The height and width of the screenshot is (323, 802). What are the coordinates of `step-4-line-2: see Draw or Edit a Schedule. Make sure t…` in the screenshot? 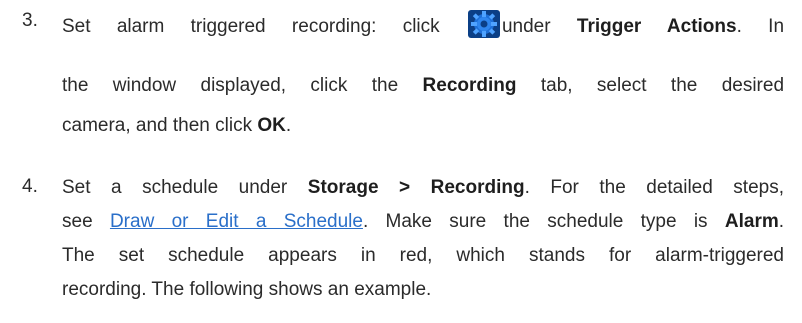 It's located at (423, 221).